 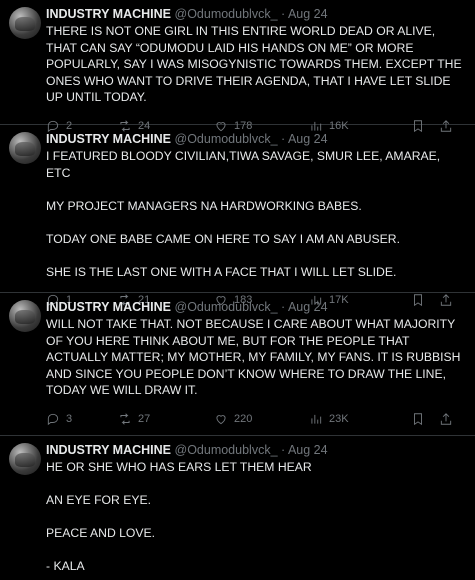 I want to click on reply-icon, so click(x=53, y=419).